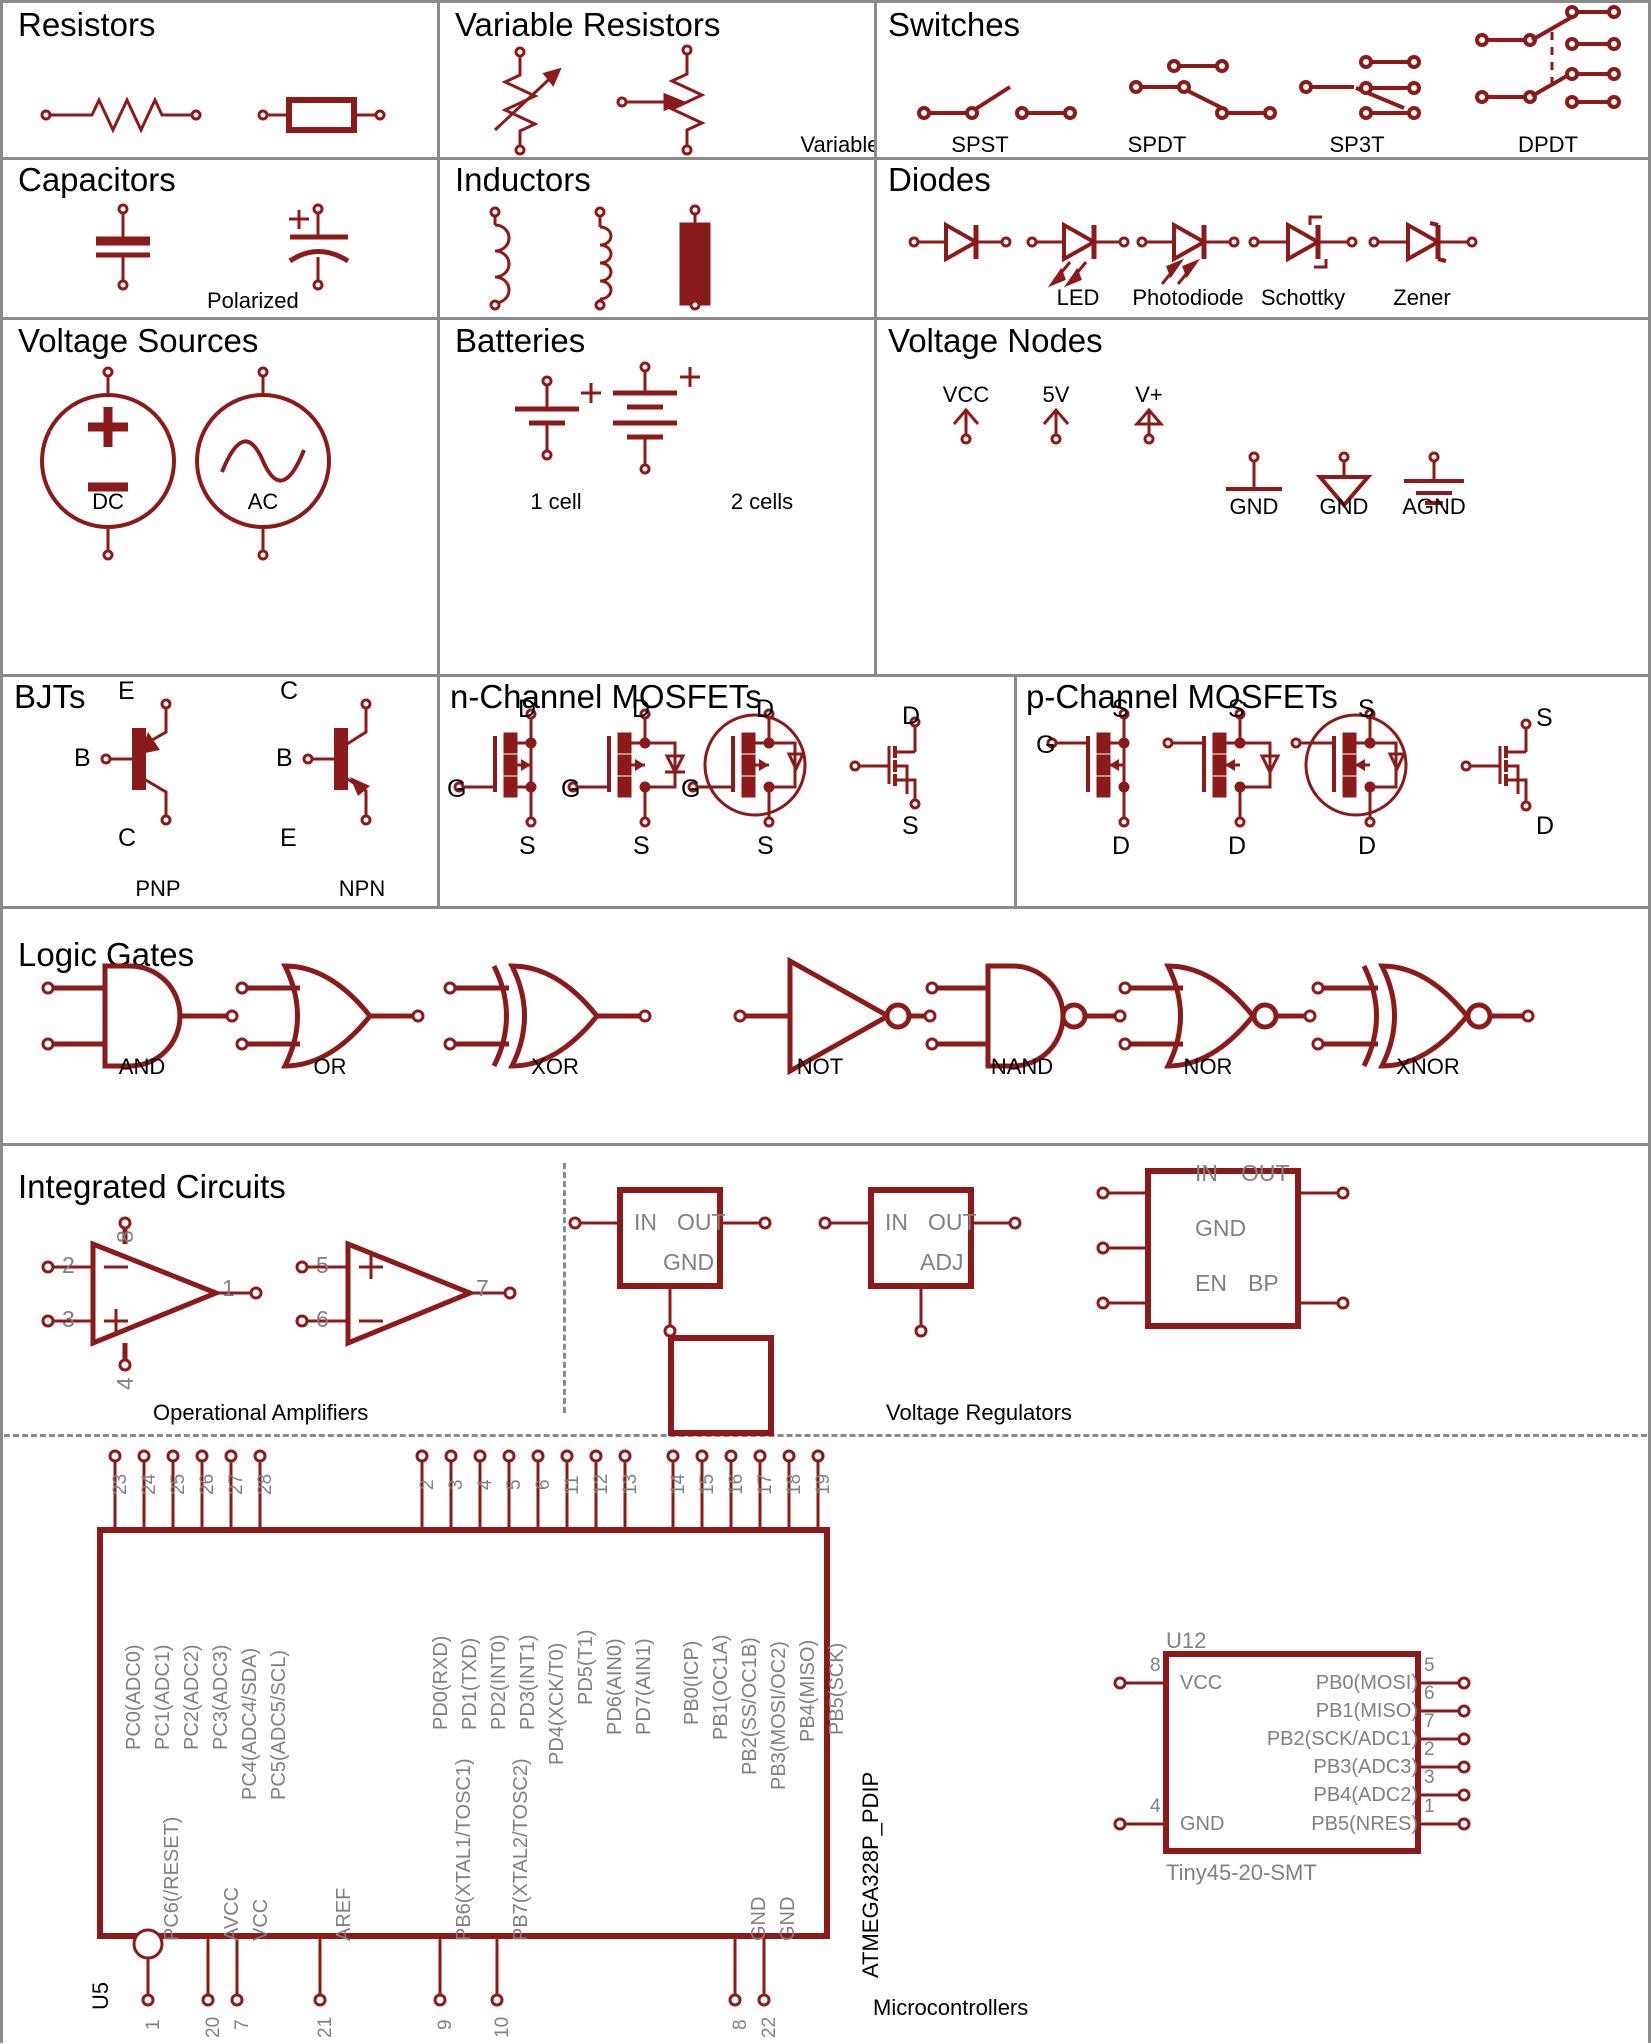 The width and height of the screenshot is (1651, 2044). I want to click on nmos2-pin-d: D, so click(641, 709).